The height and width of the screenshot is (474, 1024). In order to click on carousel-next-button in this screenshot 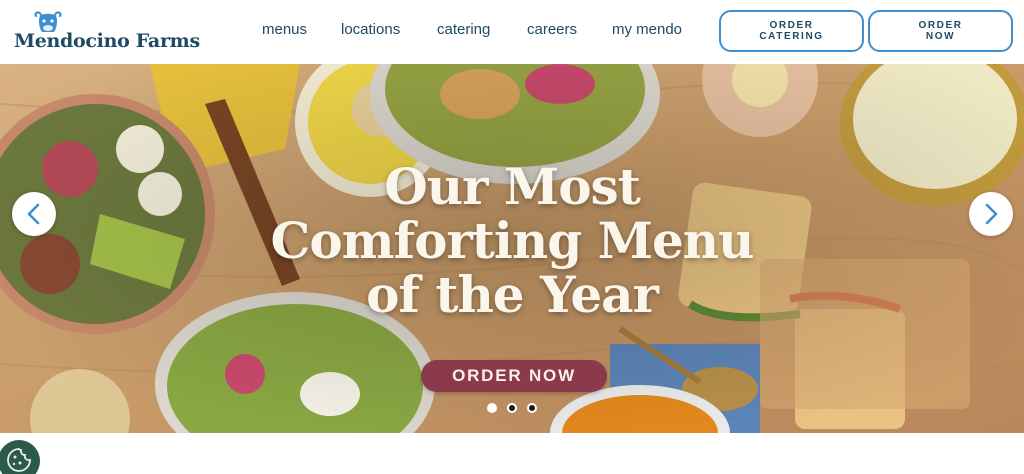, I will do `click(991, 214)`.